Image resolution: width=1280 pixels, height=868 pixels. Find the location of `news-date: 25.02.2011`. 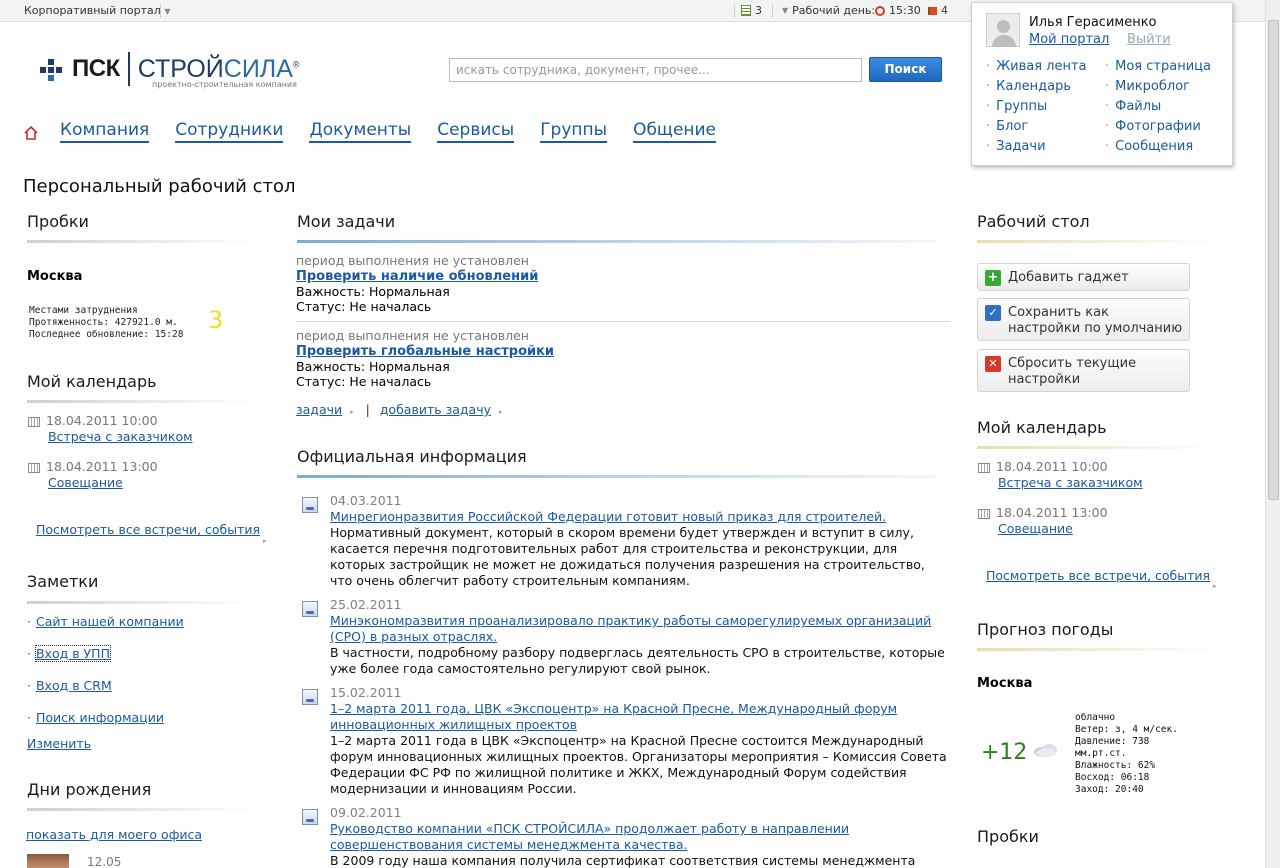

news-date: 25.02.2011 is located at coordinates (366, 604).